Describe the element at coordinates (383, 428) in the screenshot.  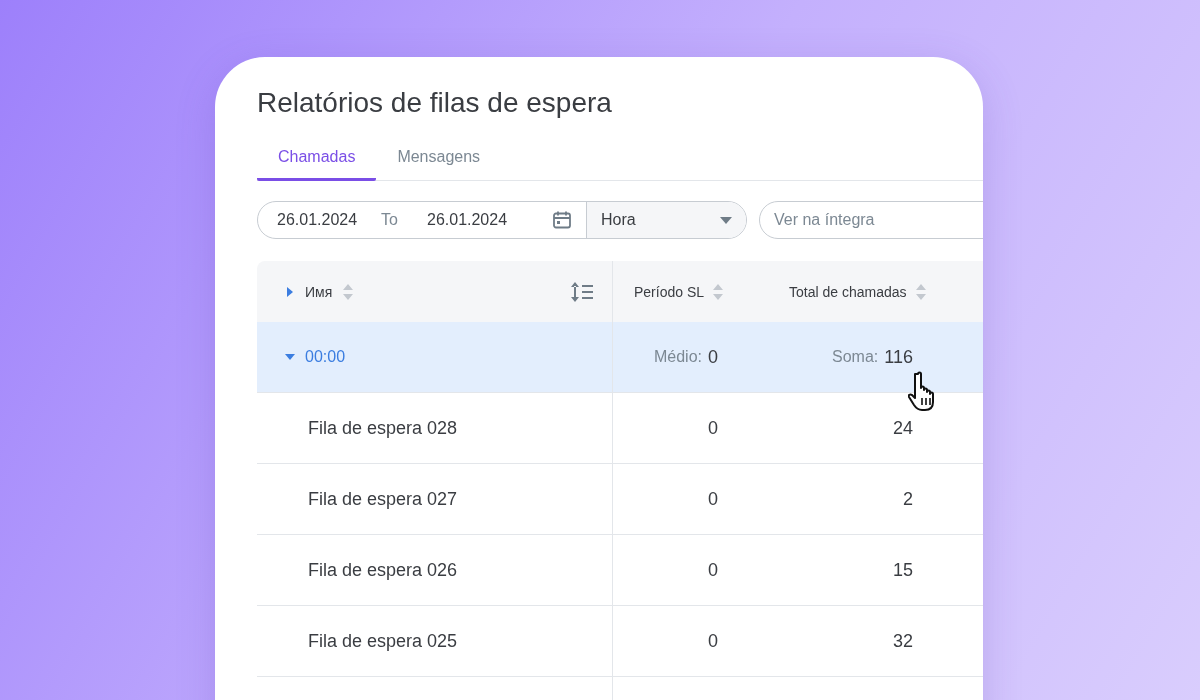
I see `table-cell: Fila de espera 028` at that location.